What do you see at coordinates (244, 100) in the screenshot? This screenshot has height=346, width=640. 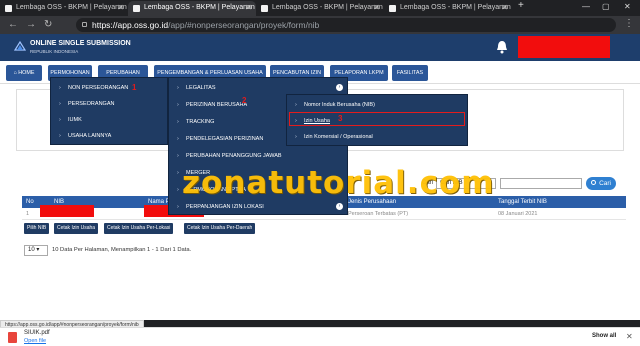 I see `step-number: 2` at bounding box center [244, 100].